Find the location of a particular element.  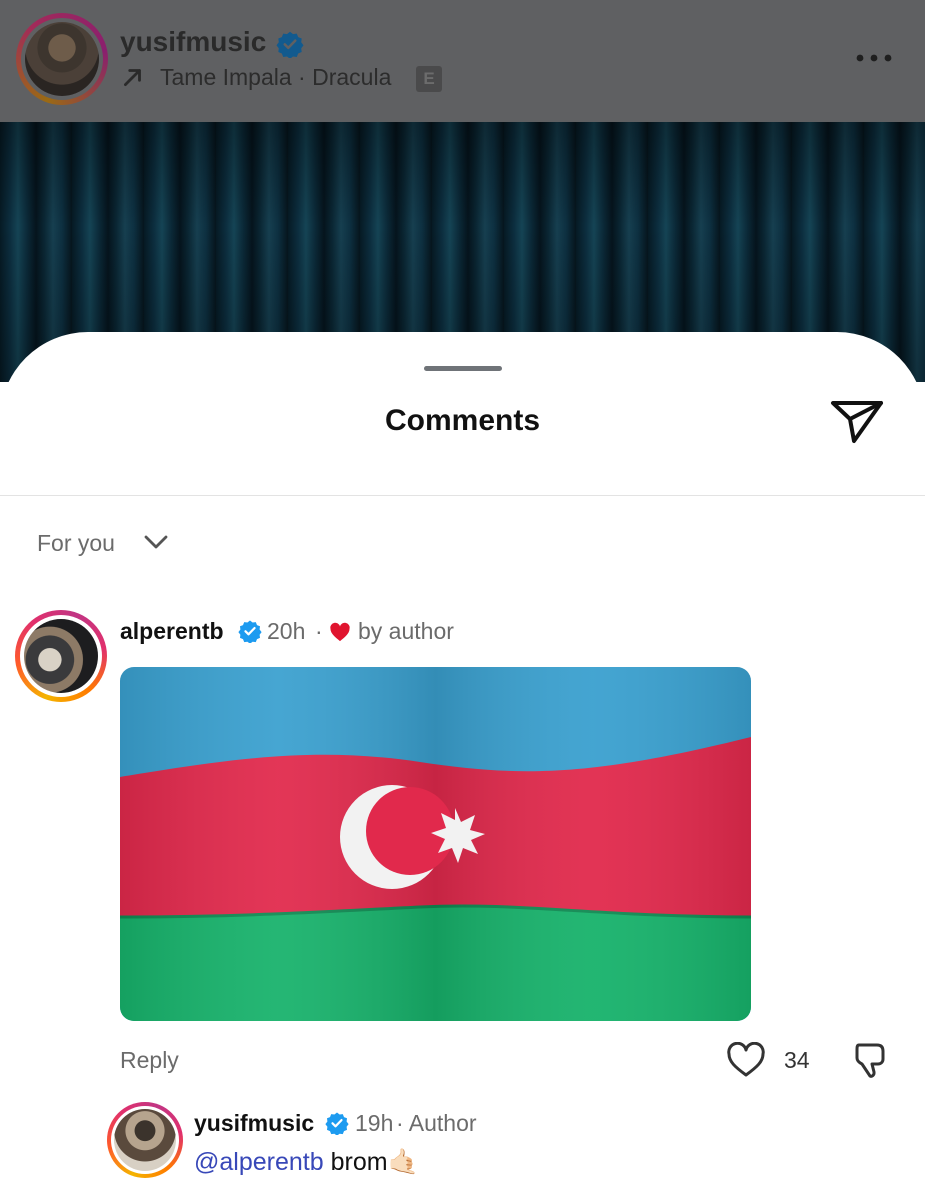

sort-dropdown-label: For you is located at coordinates (76, 543).